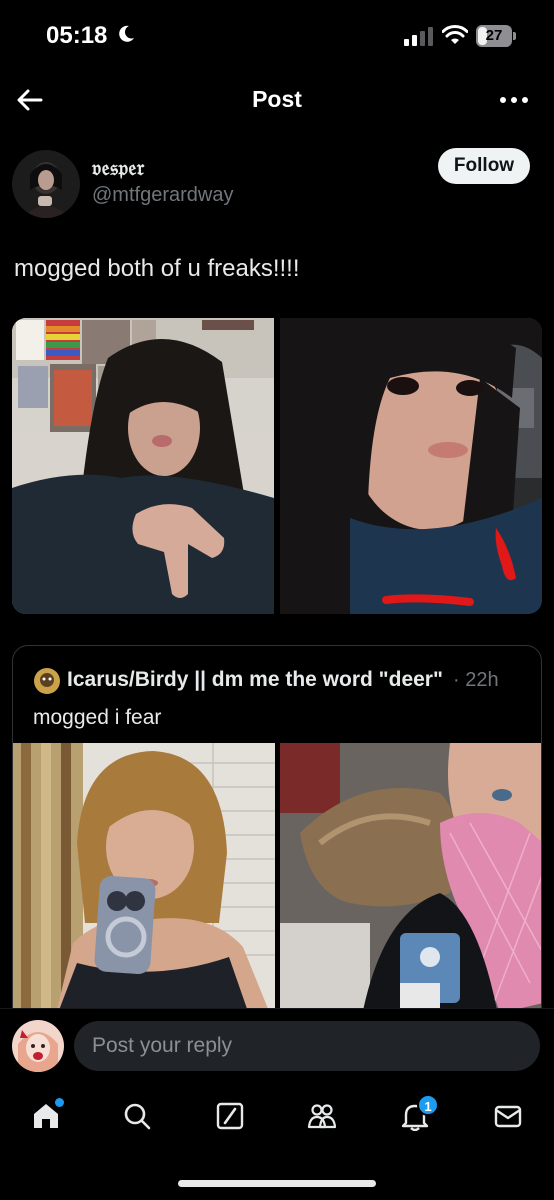 This screenshot has height=1200, width=554. What do you see at coordinates (514, 100) in the screenshot?
I see `more-options-icon` at bounding box center [514, 100].